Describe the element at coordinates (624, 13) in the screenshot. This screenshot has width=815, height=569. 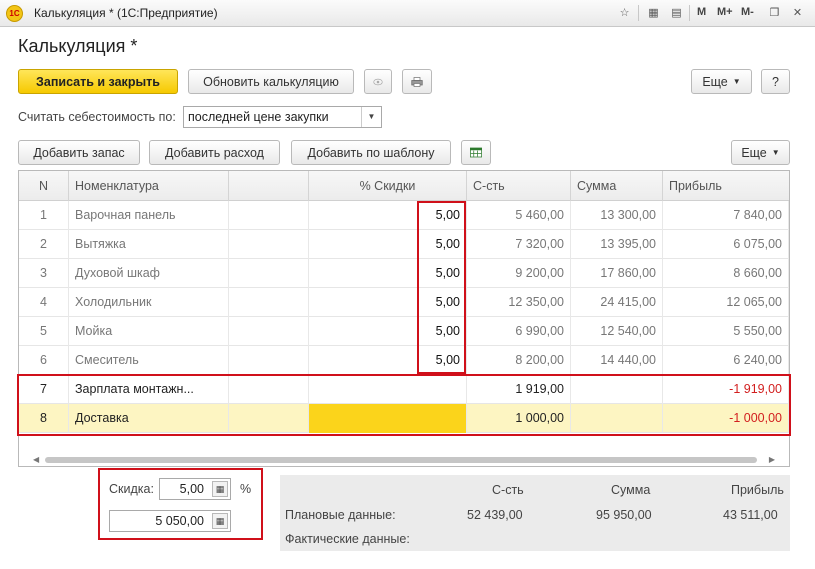
I see `star-icon: ☆` at that location.